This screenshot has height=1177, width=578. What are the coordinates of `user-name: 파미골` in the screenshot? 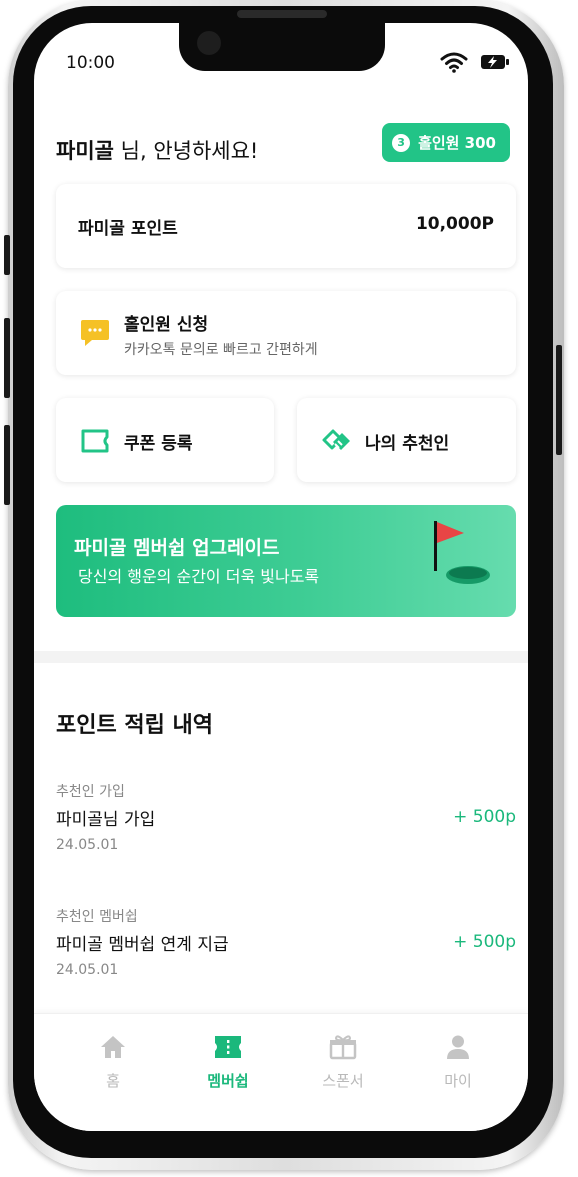 It's located at (85, 151).